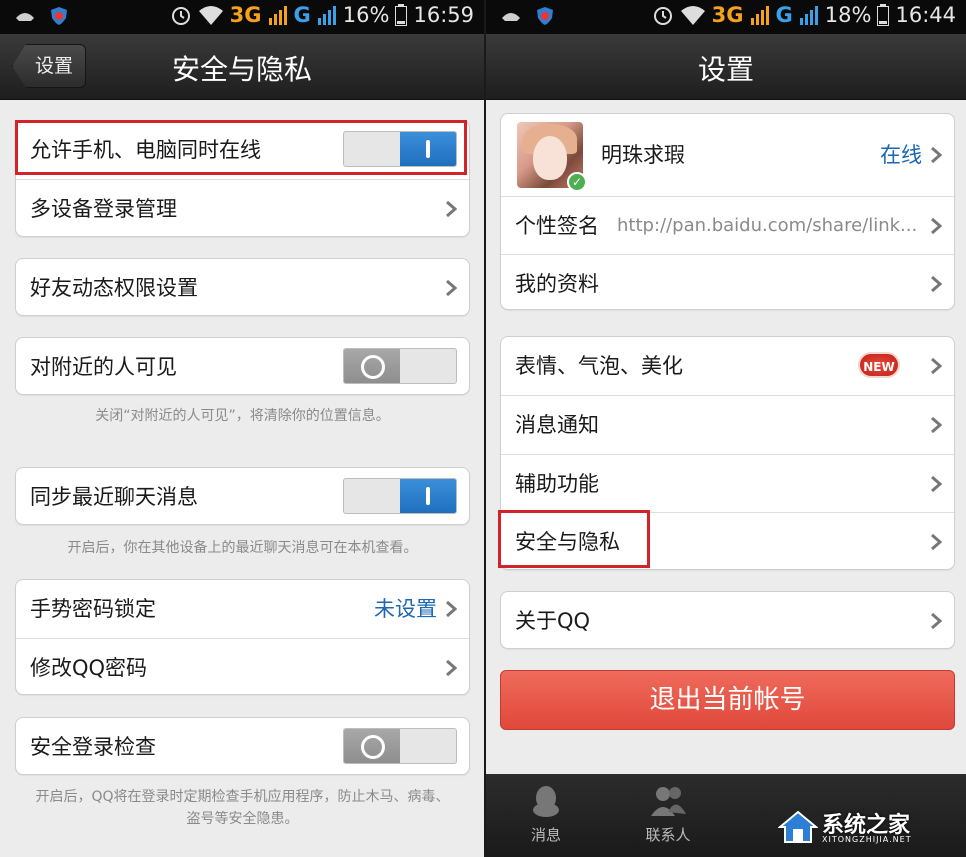 This screenshot has width=966, height=857. I want to click on sync-chat-toggle, so click(400, 496).